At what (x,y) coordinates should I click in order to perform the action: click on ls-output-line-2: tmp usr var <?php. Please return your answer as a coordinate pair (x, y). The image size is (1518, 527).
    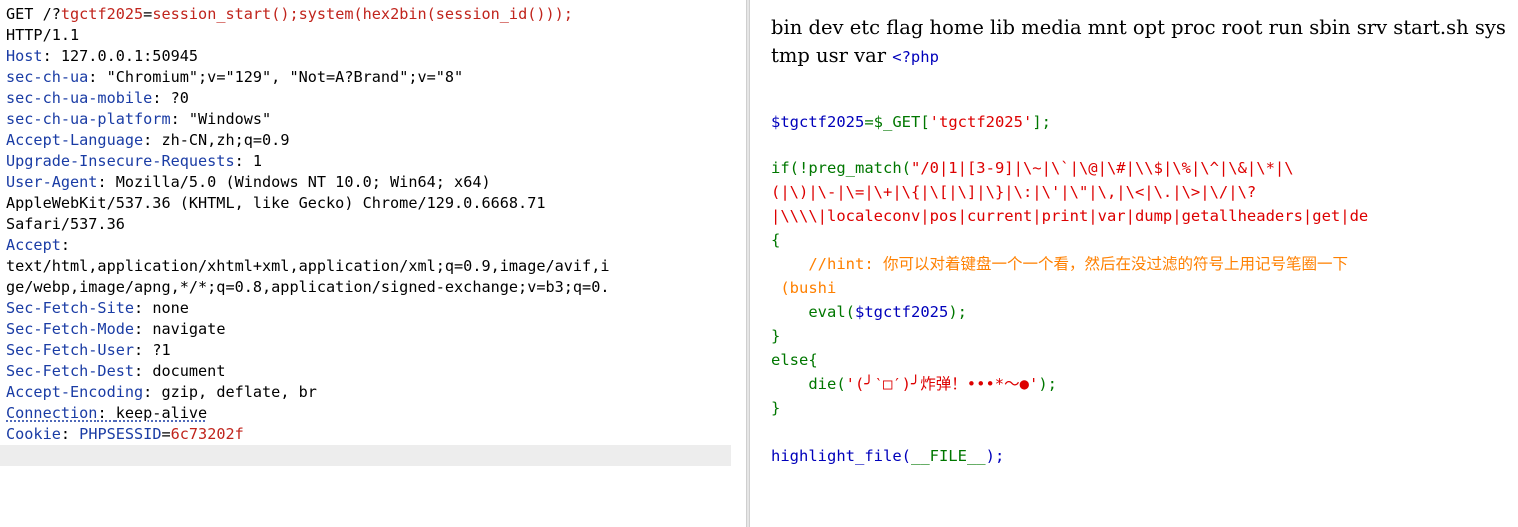
    Looking at the image, I should click on (855, 55).